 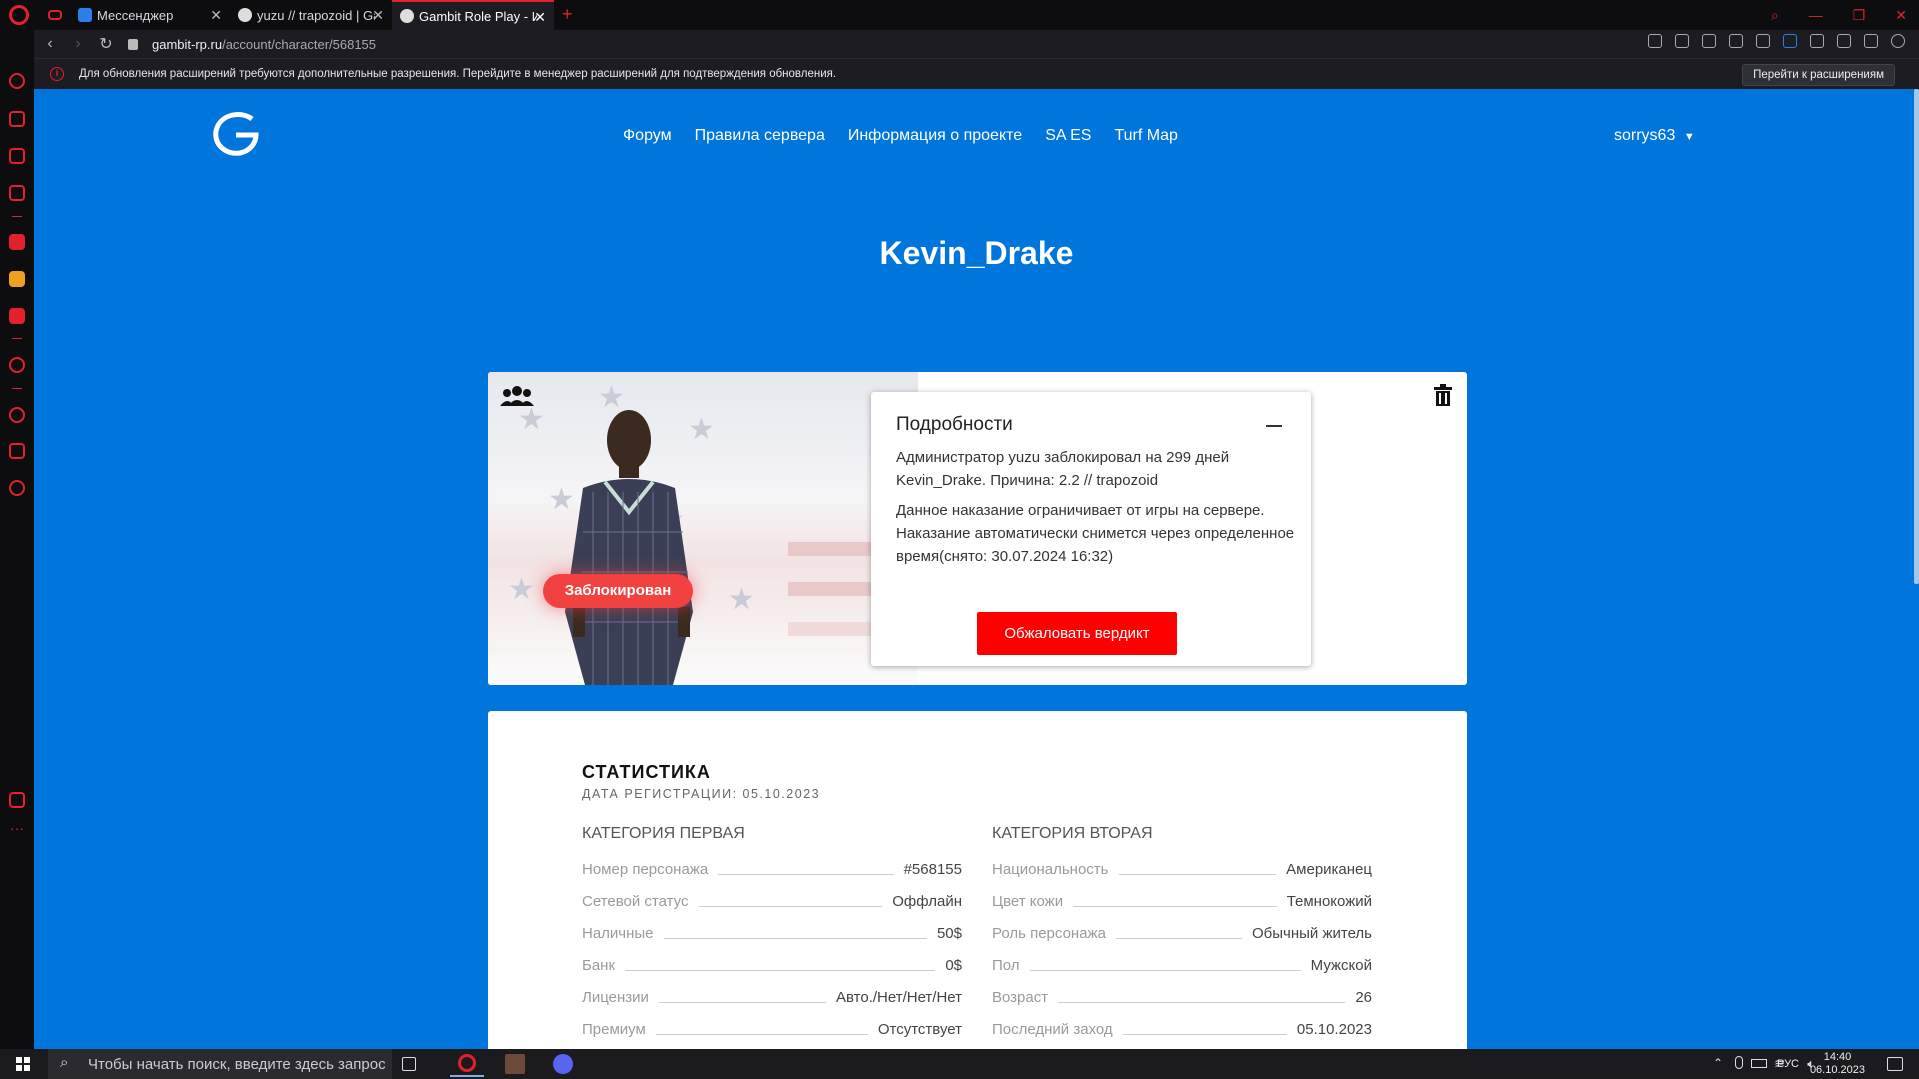 What do you see at coordinates (772, 941) in the screenshot?
I see `stat-row: Наличные 50$` at bounding box center [772, 941].